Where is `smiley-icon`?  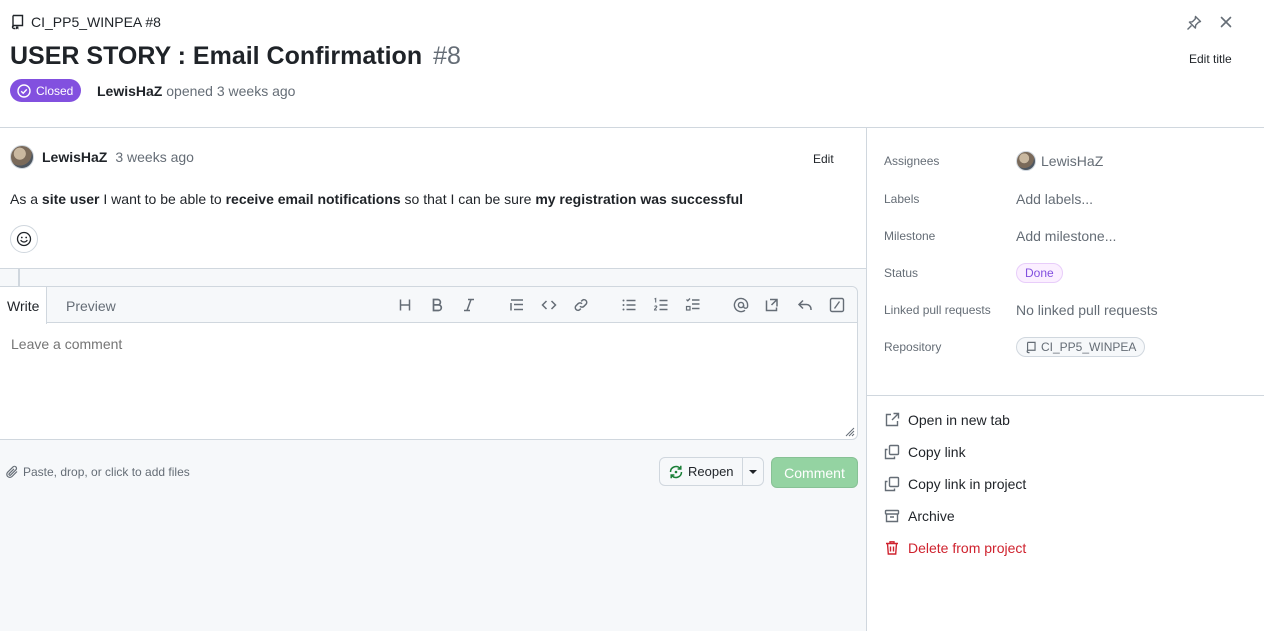 smiley-icon is located at coordinates (24, 239).